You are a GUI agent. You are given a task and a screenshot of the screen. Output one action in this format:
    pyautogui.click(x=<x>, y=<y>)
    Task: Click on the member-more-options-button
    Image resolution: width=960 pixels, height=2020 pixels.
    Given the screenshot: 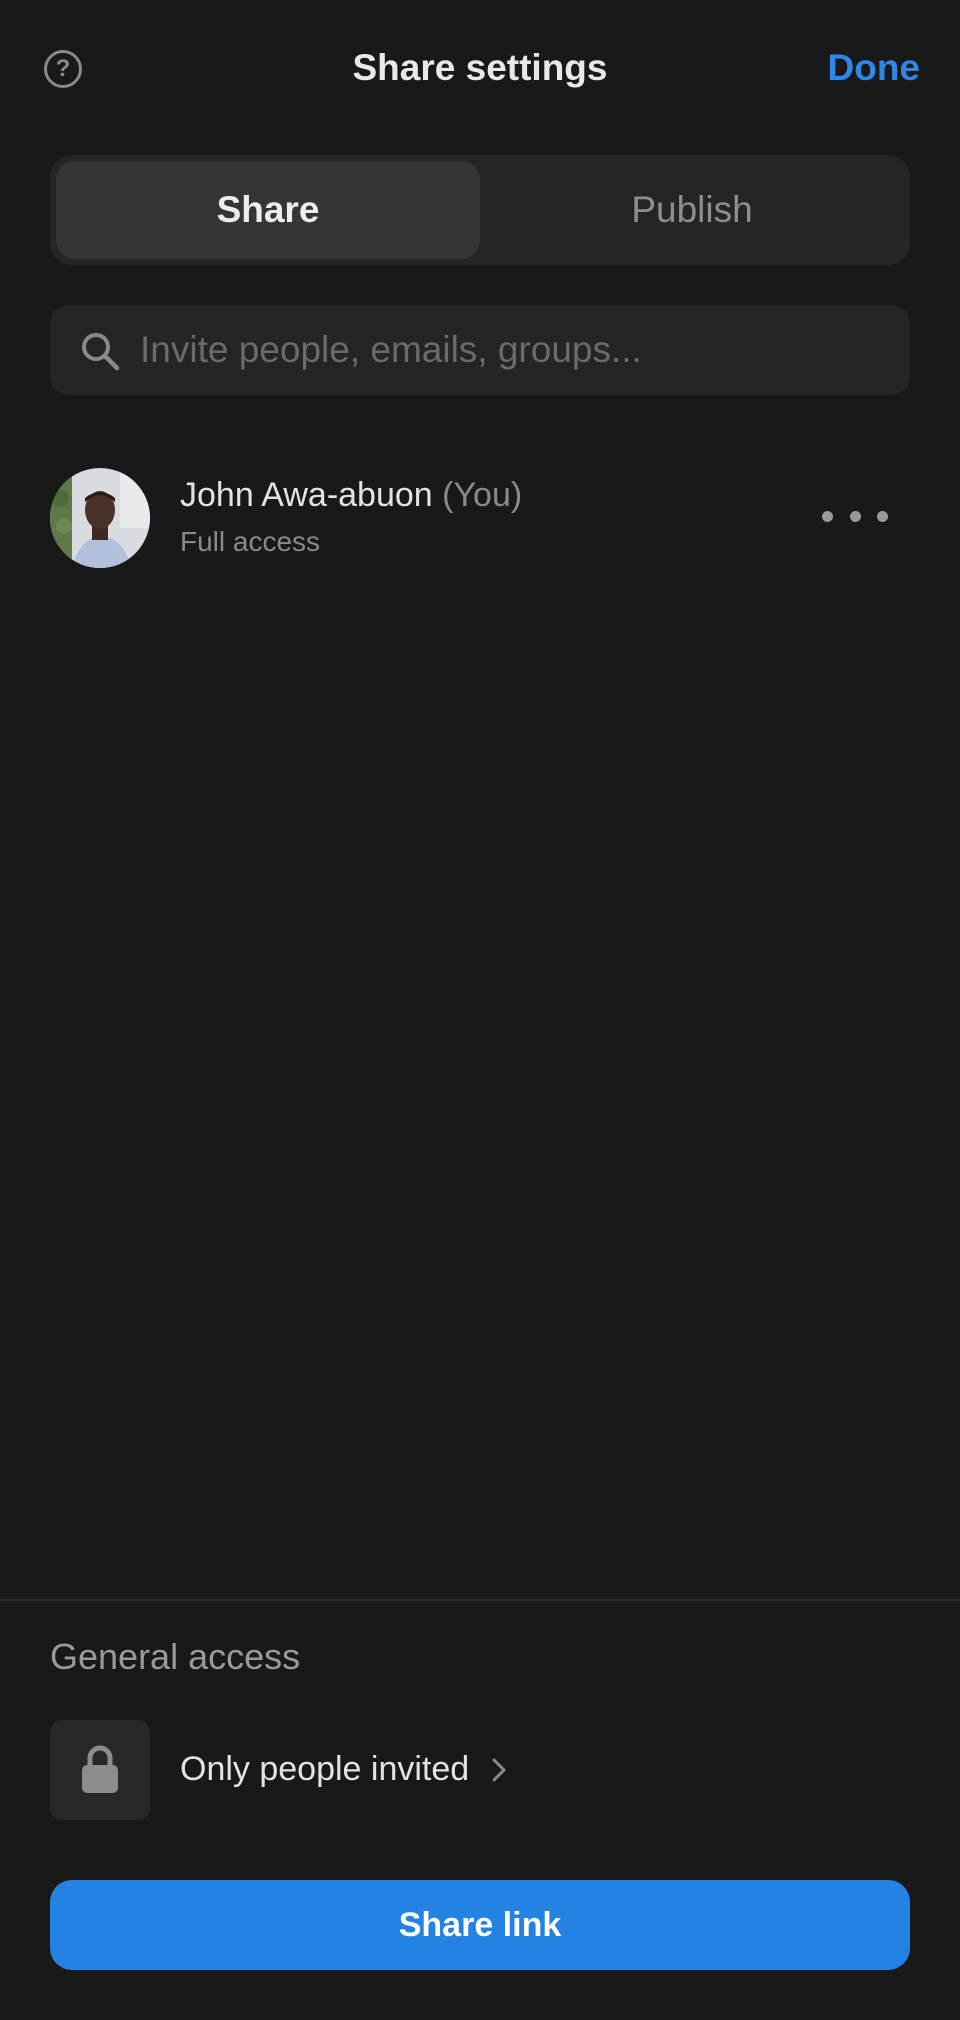 What is the action you would take?
    pyautogui.click(x=855, y=516)
    